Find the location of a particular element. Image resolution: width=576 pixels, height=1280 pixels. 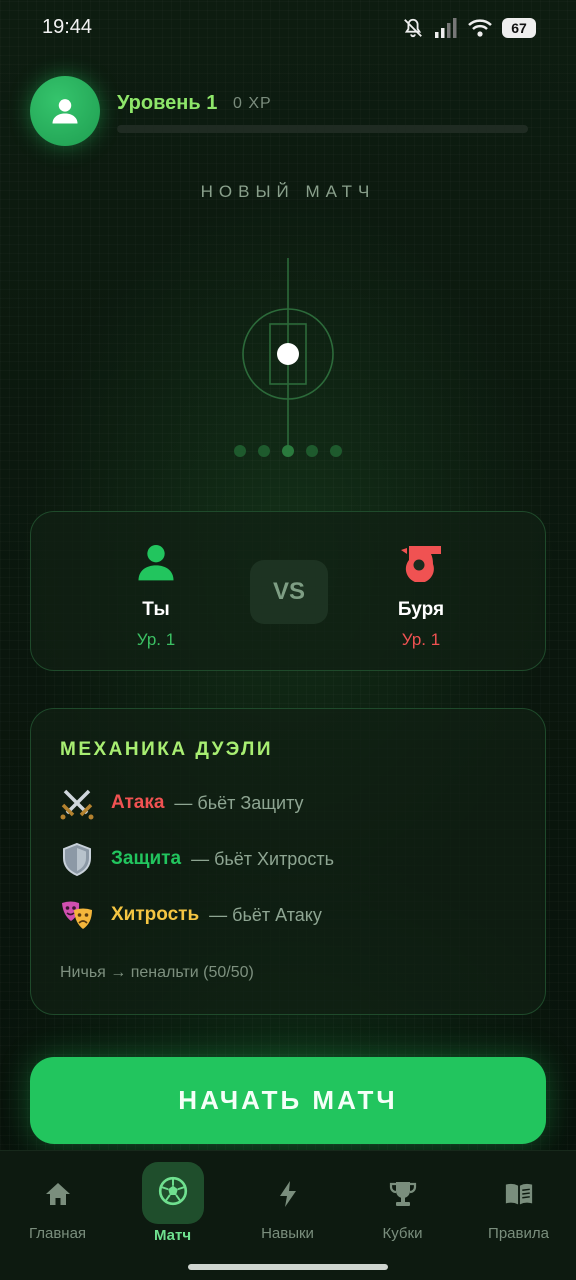

mechanic-row-attack: Атака — бьёт Защиту is located at coordinates (181, 803).